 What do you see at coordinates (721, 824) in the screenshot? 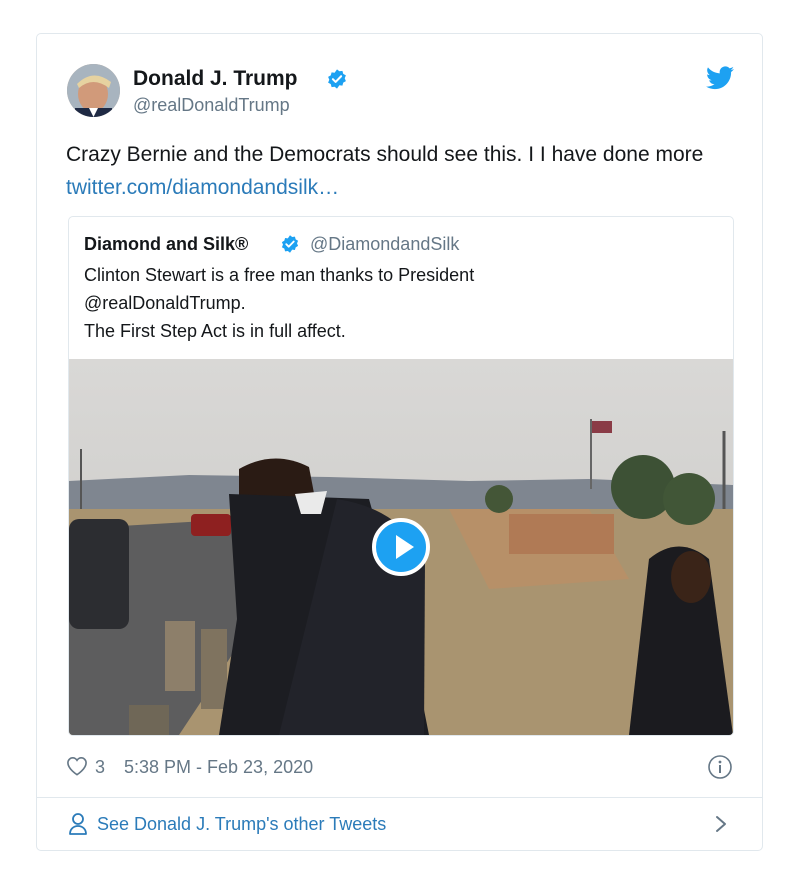
I see `chevron-right-icon` at bounding box center [721, 824].